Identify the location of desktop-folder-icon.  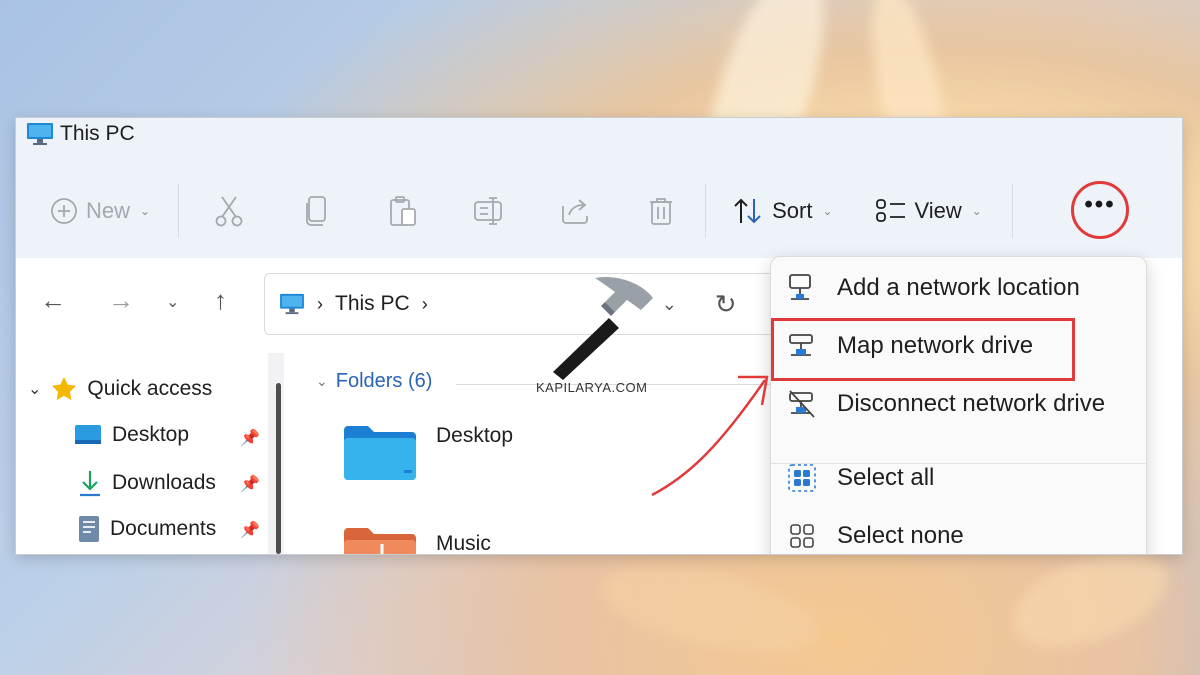
(380, 453).